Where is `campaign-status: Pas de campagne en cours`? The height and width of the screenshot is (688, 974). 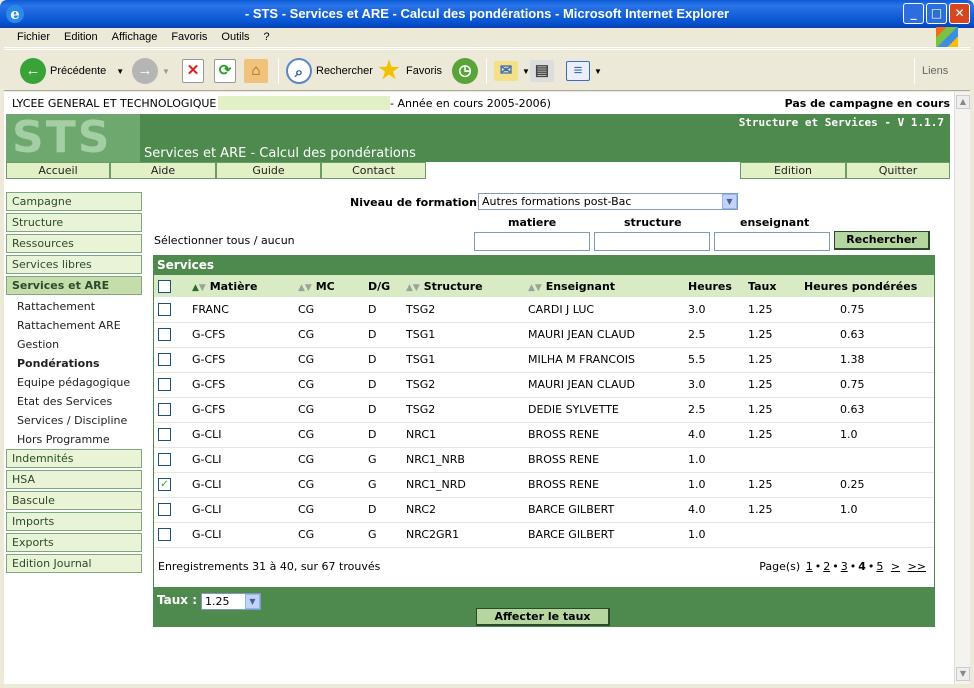 campaign-status: Pas de campagne en cours is located at coordinates (867, 103).